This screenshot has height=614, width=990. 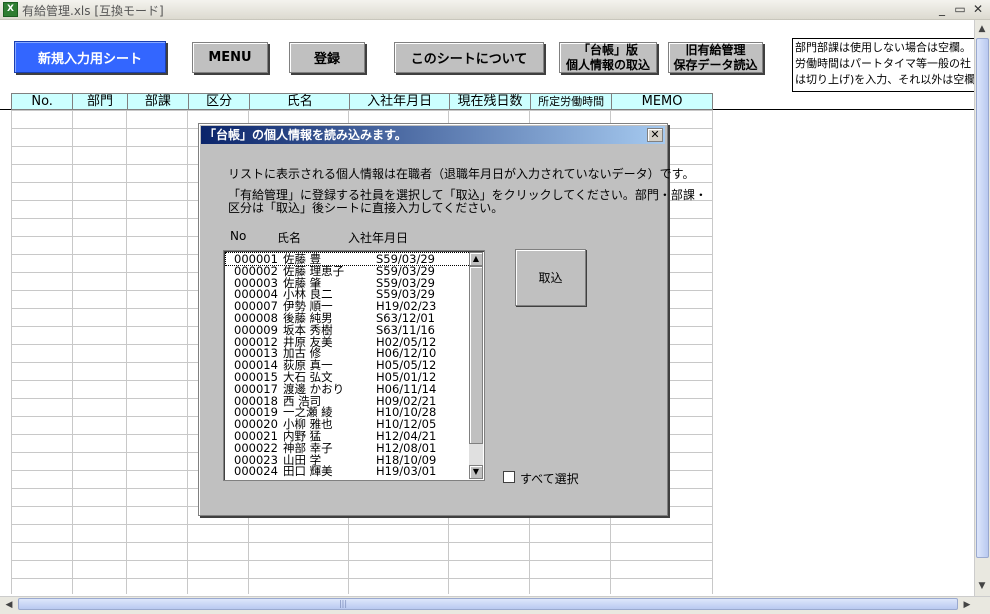 I want to click on scroll-right-arrow-icon: ▶, so click(x=967, y=605).